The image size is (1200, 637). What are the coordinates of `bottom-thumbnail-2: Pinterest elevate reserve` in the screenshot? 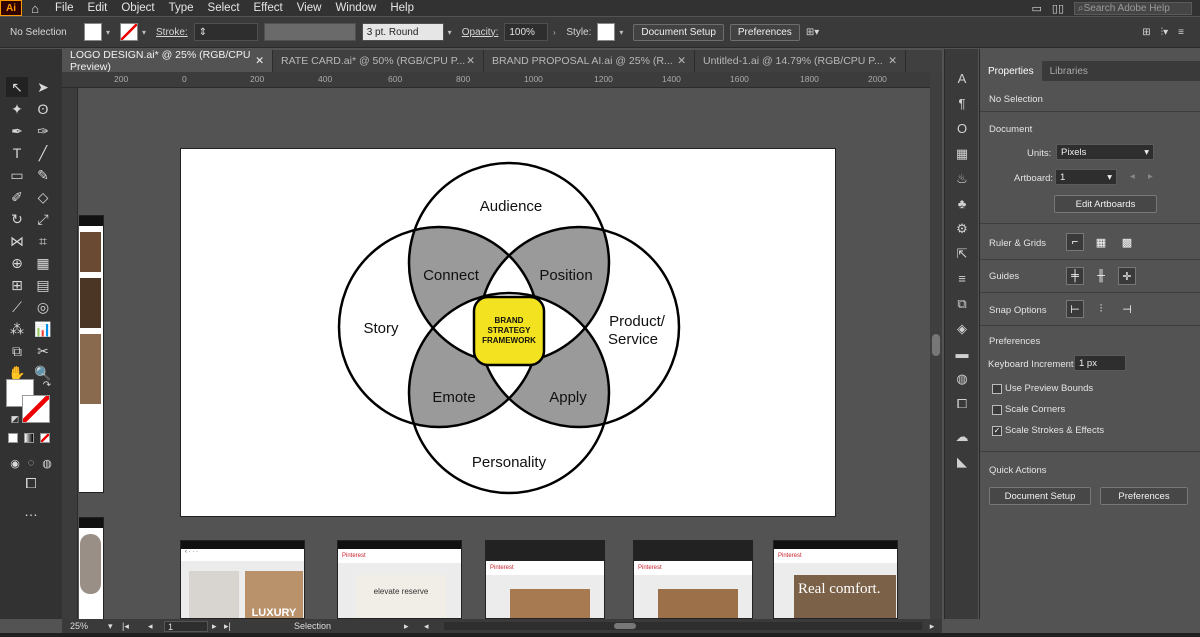 It's located at (399, 579).